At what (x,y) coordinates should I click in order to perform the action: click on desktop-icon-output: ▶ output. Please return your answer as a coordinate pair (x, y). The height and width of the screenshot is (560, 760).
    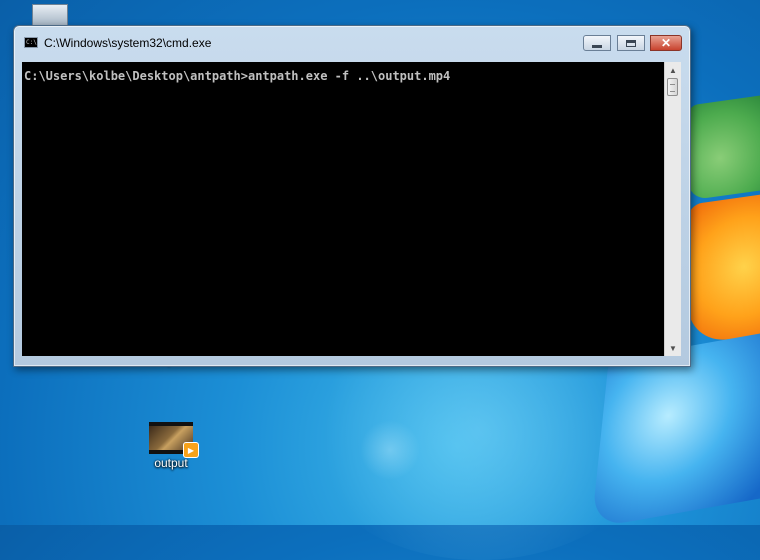
    Looking at the image, I should click on (171, 446).